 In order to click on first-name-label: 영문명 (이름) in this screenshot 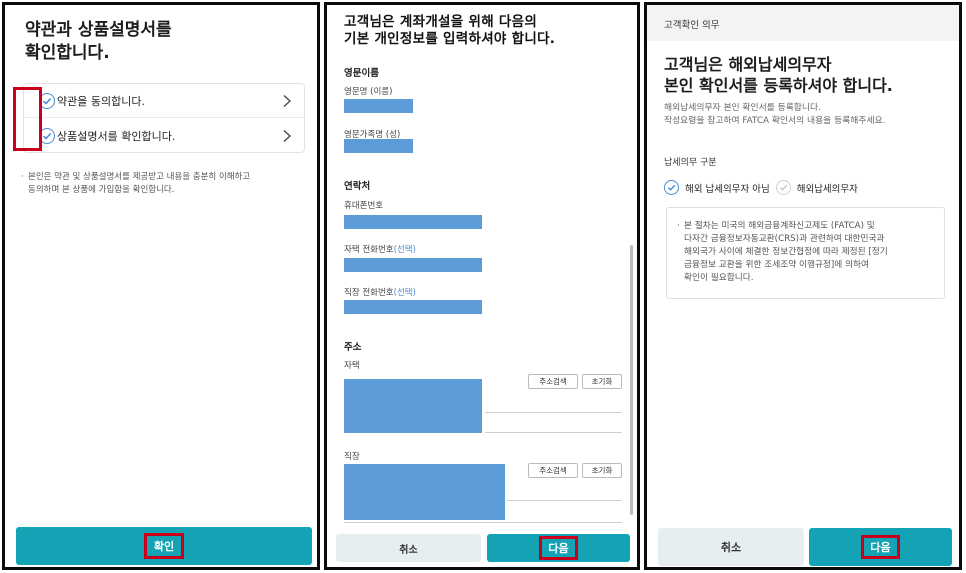, I will do `click(368, 92)`.